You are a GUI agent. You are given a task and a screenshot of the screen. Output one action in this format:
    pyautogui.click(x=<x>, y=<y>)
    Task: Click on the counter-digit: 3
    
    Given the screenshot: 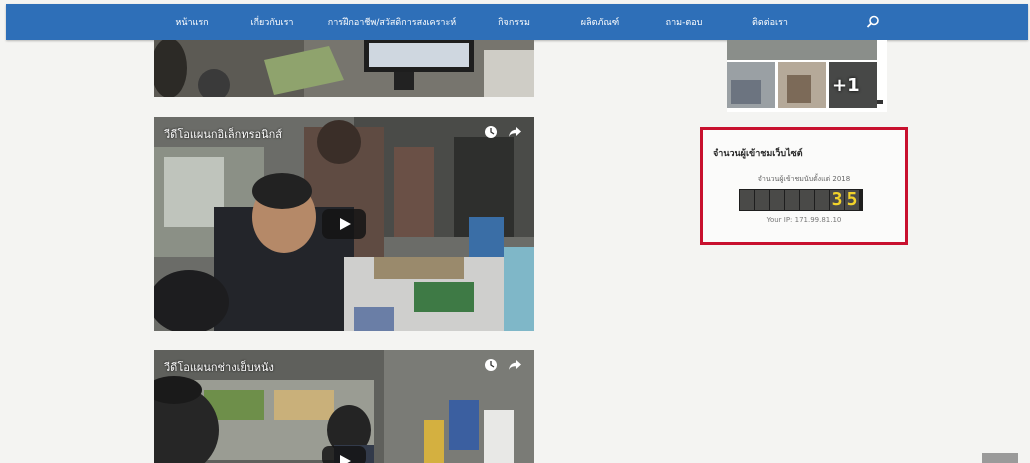 What is the action you would take?
    pyautogui.click(x=837, y=199)
    